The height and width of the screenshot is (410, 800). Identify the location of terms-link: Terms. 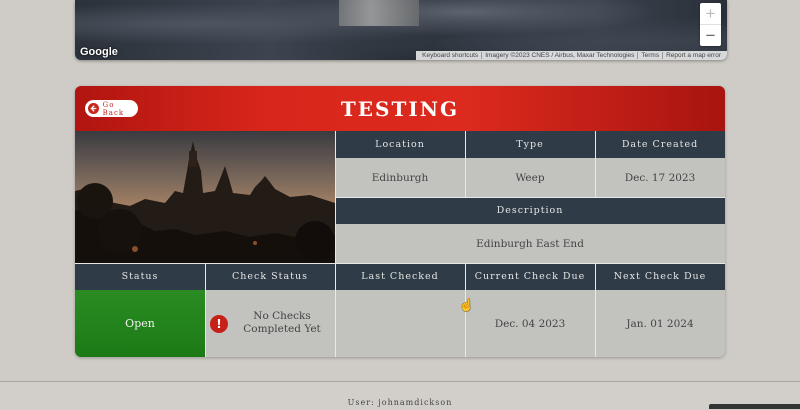
(649, 55).